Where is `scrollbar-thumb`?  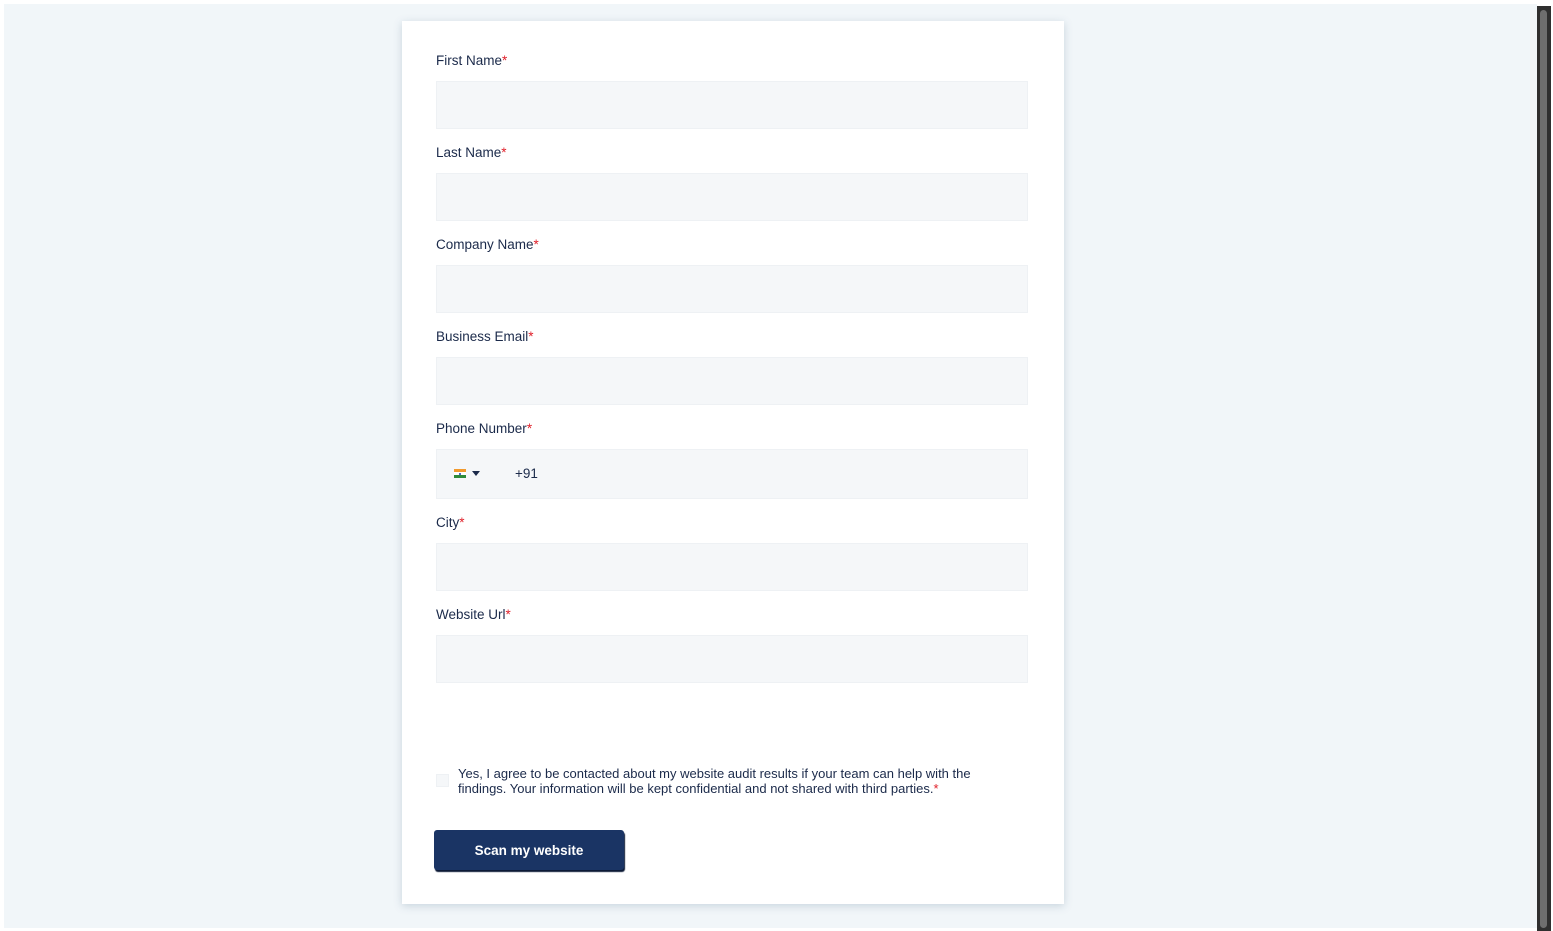
scrollbar-thumb is located at coordinates (1543, 469).